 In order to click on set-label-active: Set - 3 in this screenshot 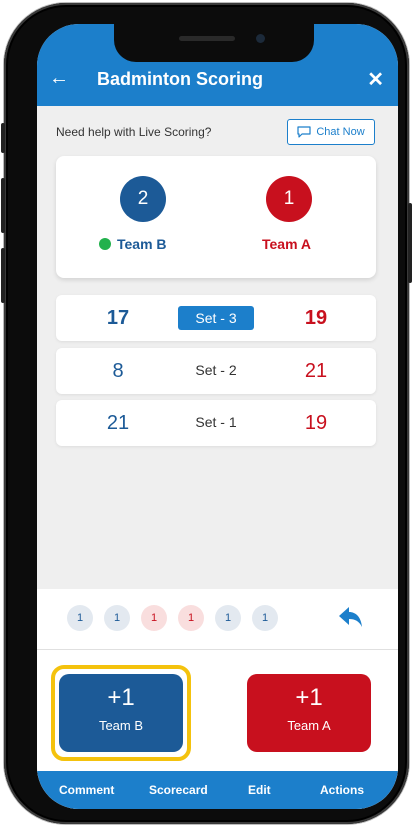, I will do `click(216, 318)`.